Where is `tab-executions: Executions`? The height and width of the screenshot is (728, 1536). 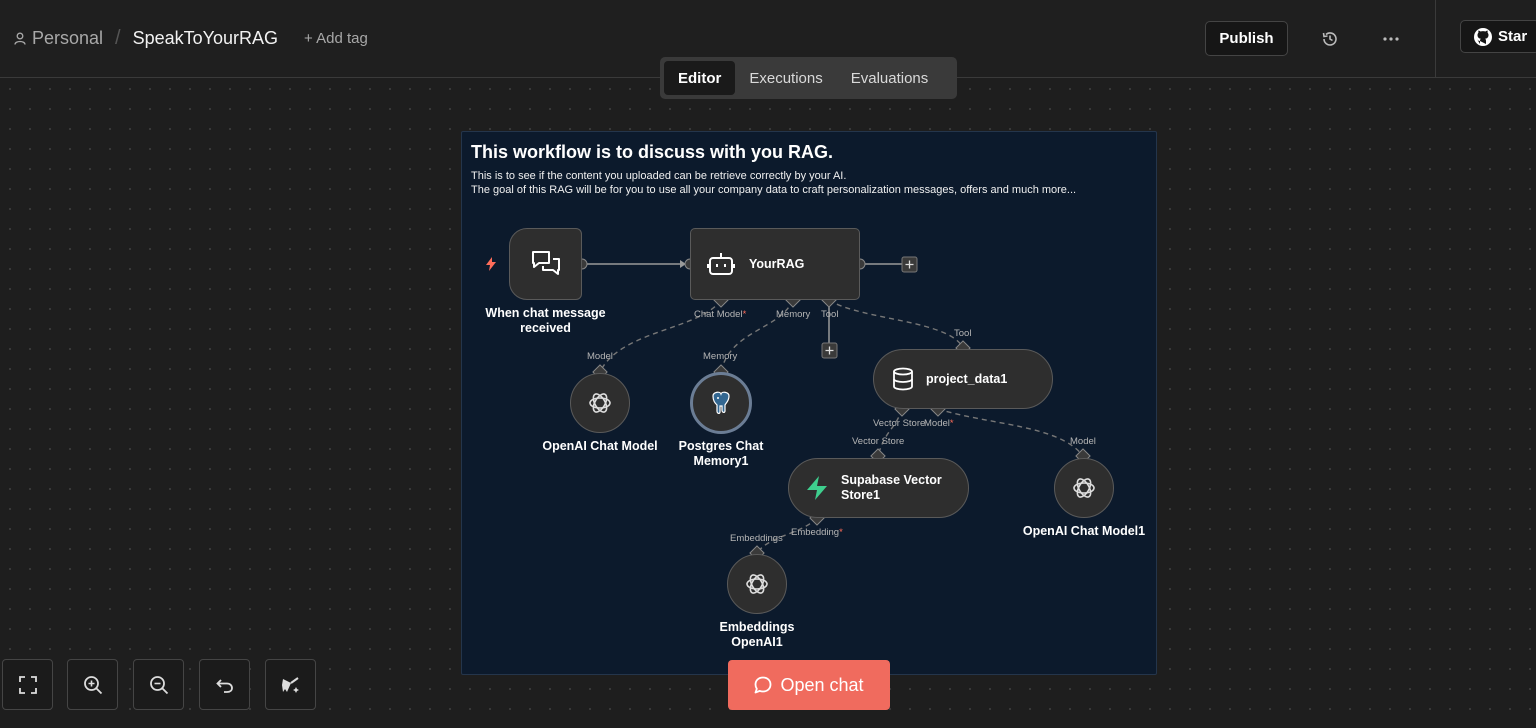
tab-executions: Executions is located at coordinates (785, 78).